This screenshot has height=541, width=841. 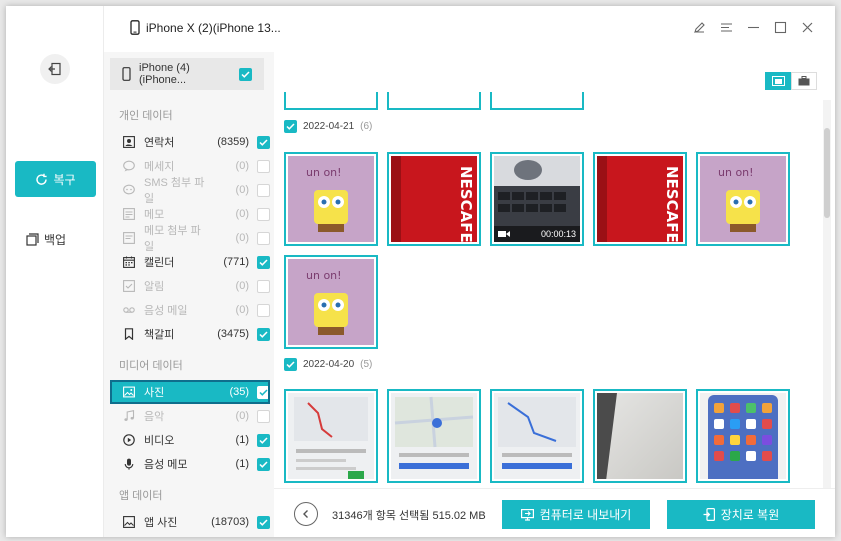 What do you see at coordinates (230, 522) in the screenshot?
I see `category-count: (18703)` at bounding box center [230, 522].